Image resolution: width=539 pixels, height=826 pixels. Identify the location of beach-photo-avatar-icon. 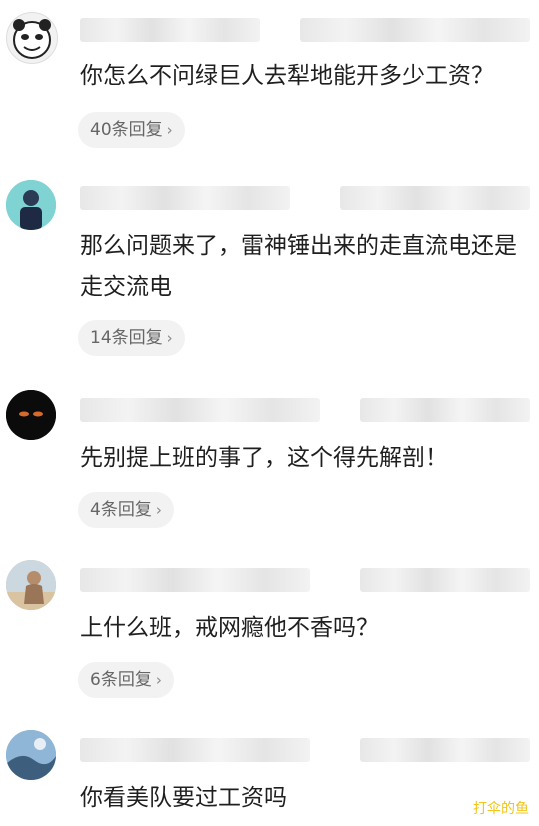
(31, 585).